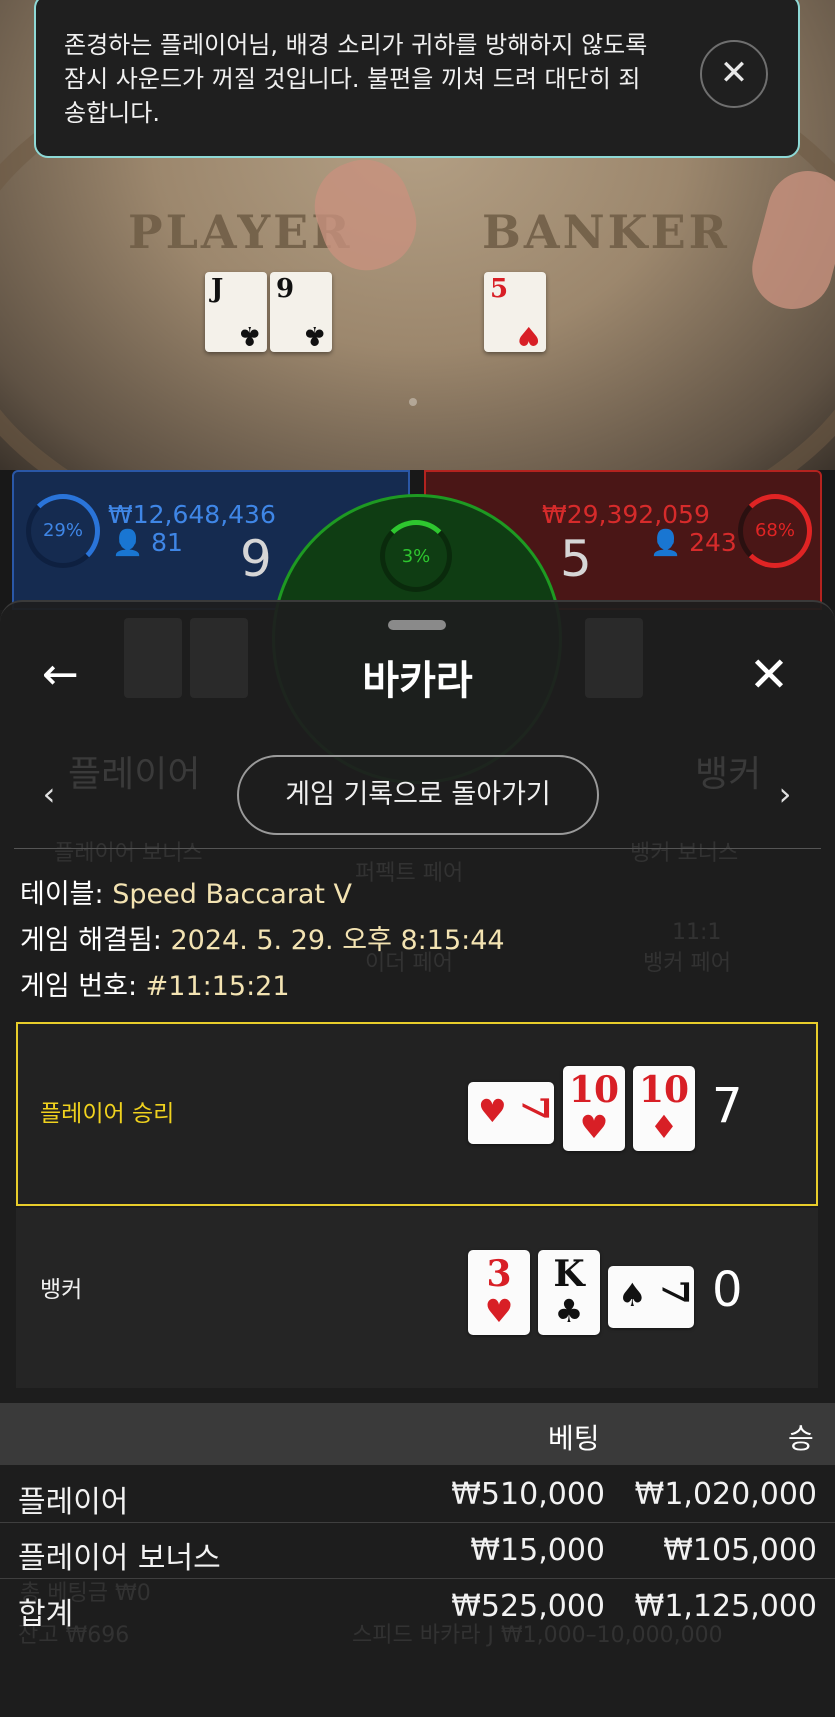 The image size is (835, 1717). I want to click on ghost-banker-pair: 뱅커 페어, so click(687, 963).